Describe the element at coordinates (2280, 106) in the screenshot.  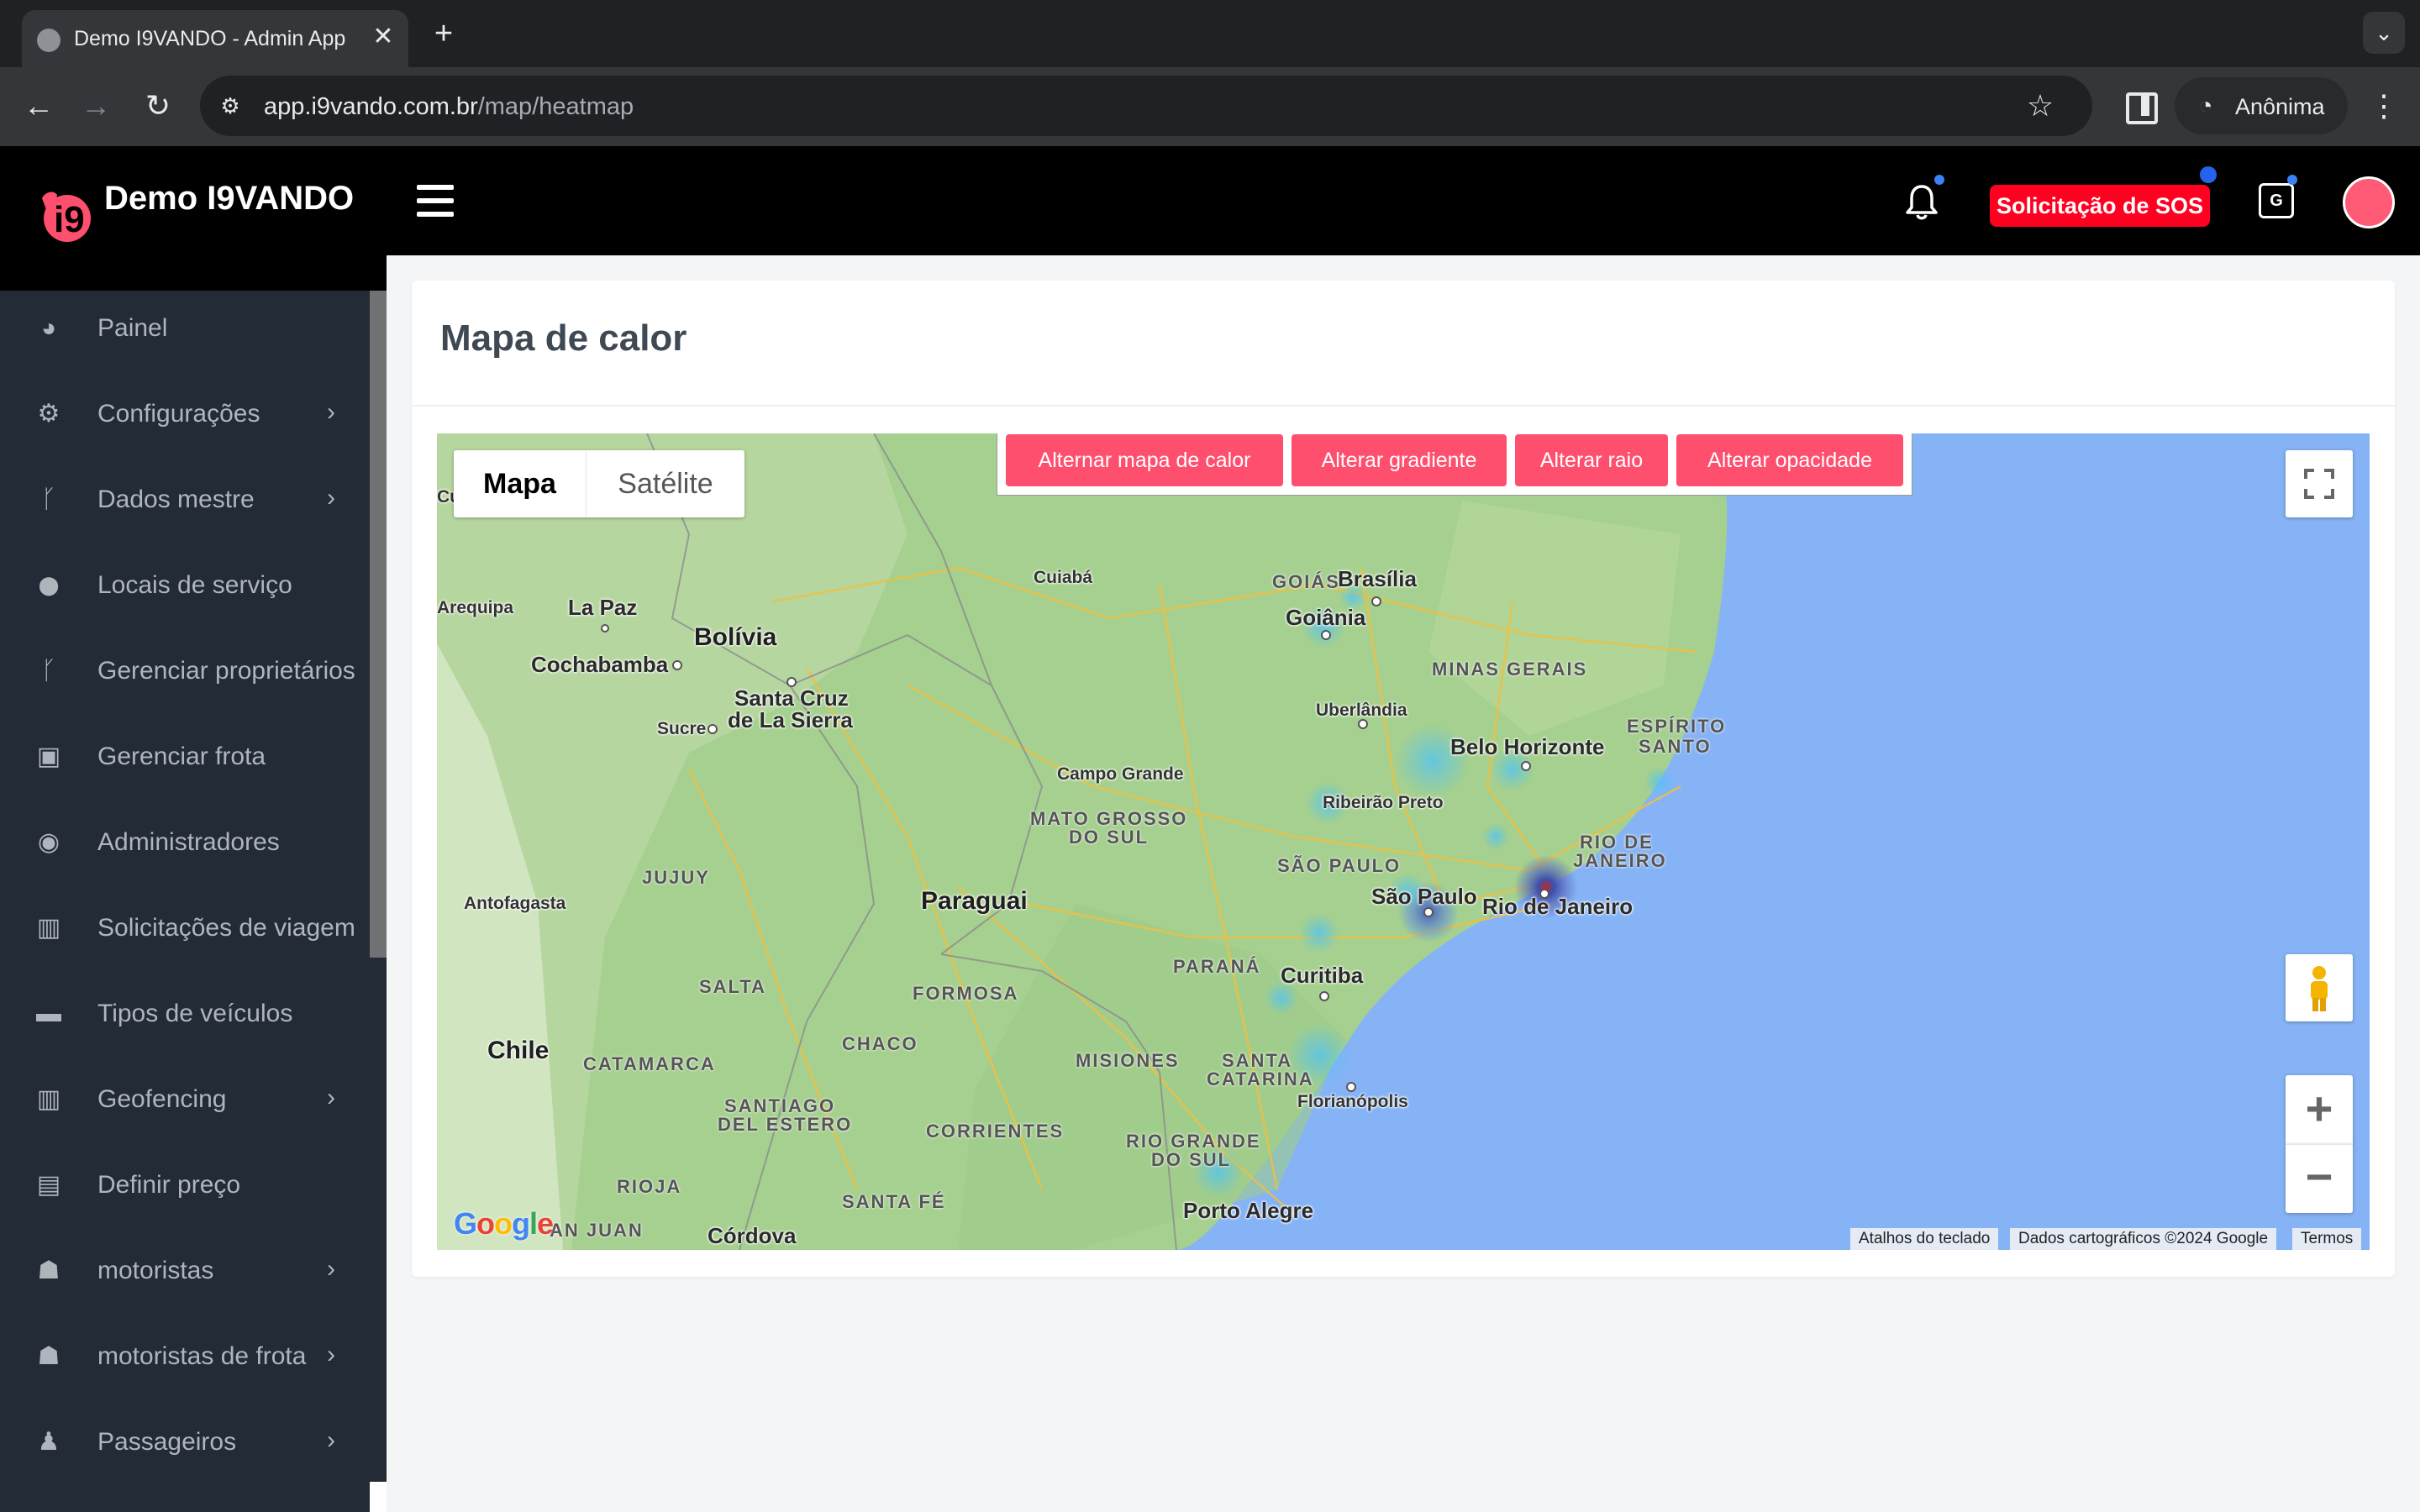
I see `profile-label: Anônima` at that location.